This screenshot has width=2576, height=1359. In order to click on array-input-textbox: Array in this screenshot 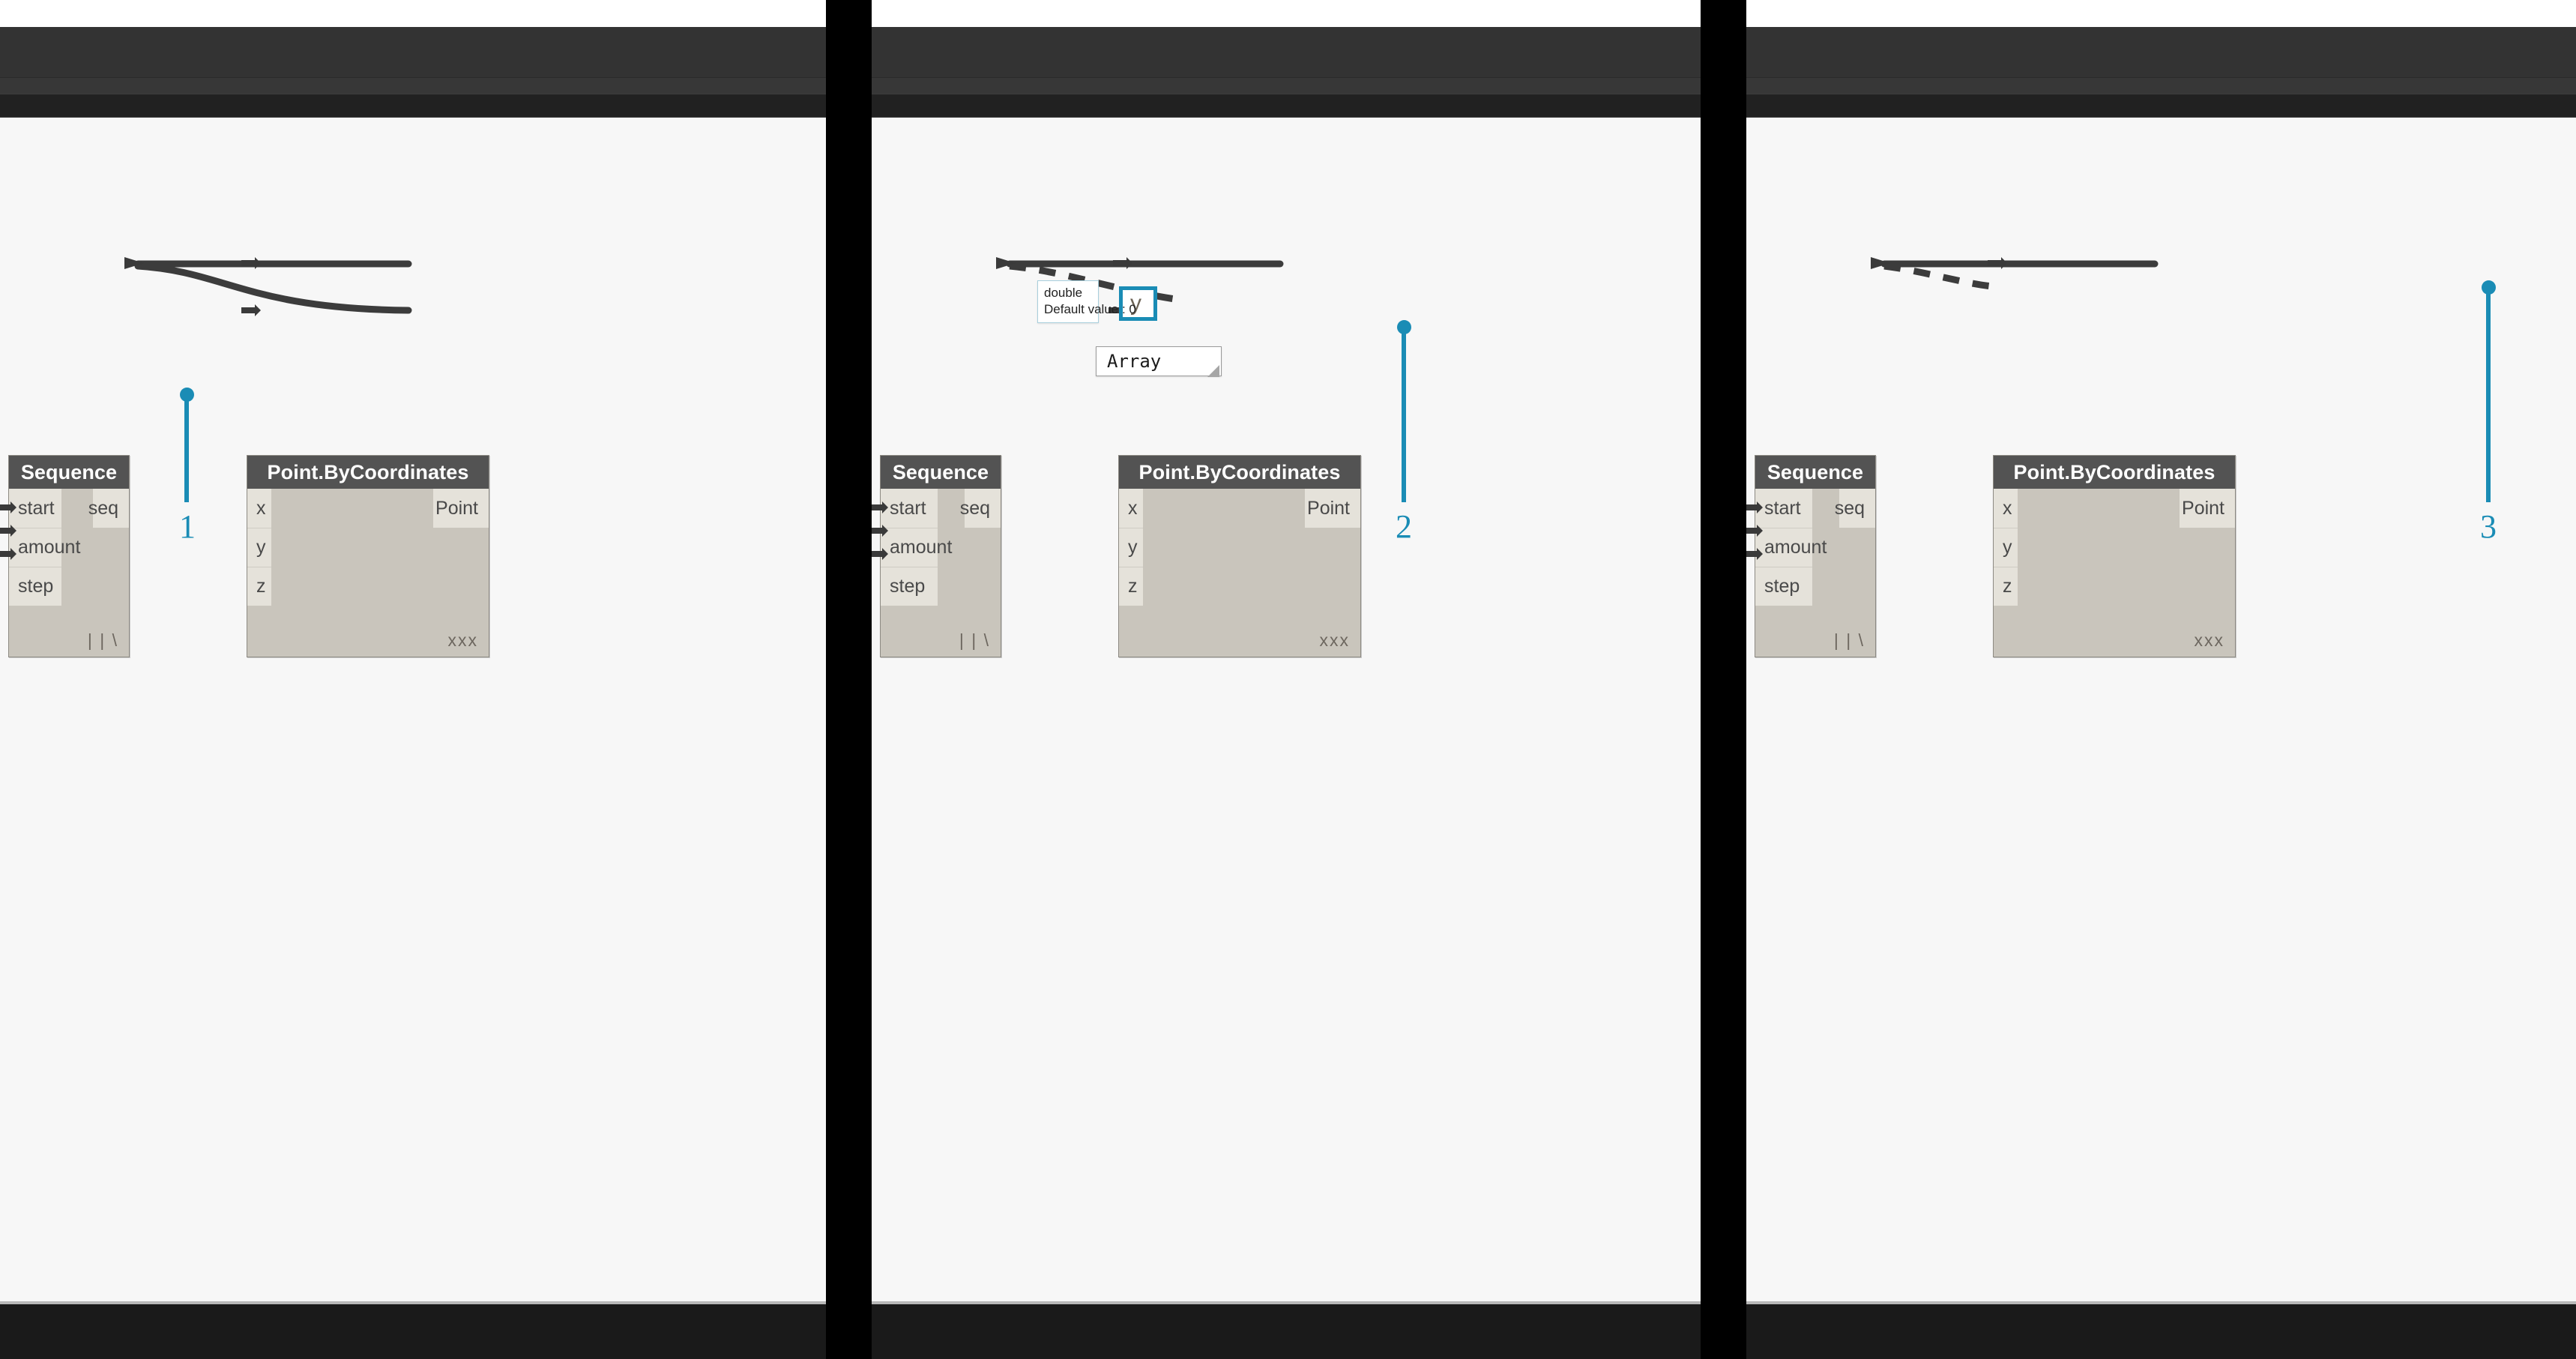, I will do `click(1159, 361)`.